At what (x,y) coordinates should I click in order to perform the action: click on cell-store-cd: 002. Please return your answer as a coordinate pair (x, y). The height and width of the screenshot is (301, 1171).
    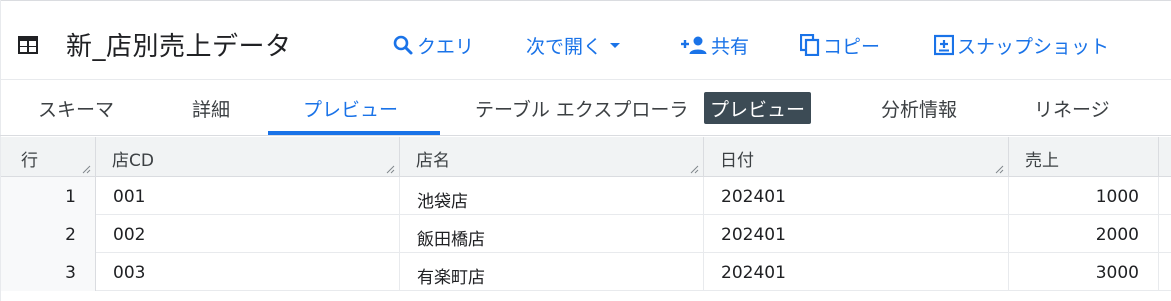
    Looking at the image, I should click on (248, 234).